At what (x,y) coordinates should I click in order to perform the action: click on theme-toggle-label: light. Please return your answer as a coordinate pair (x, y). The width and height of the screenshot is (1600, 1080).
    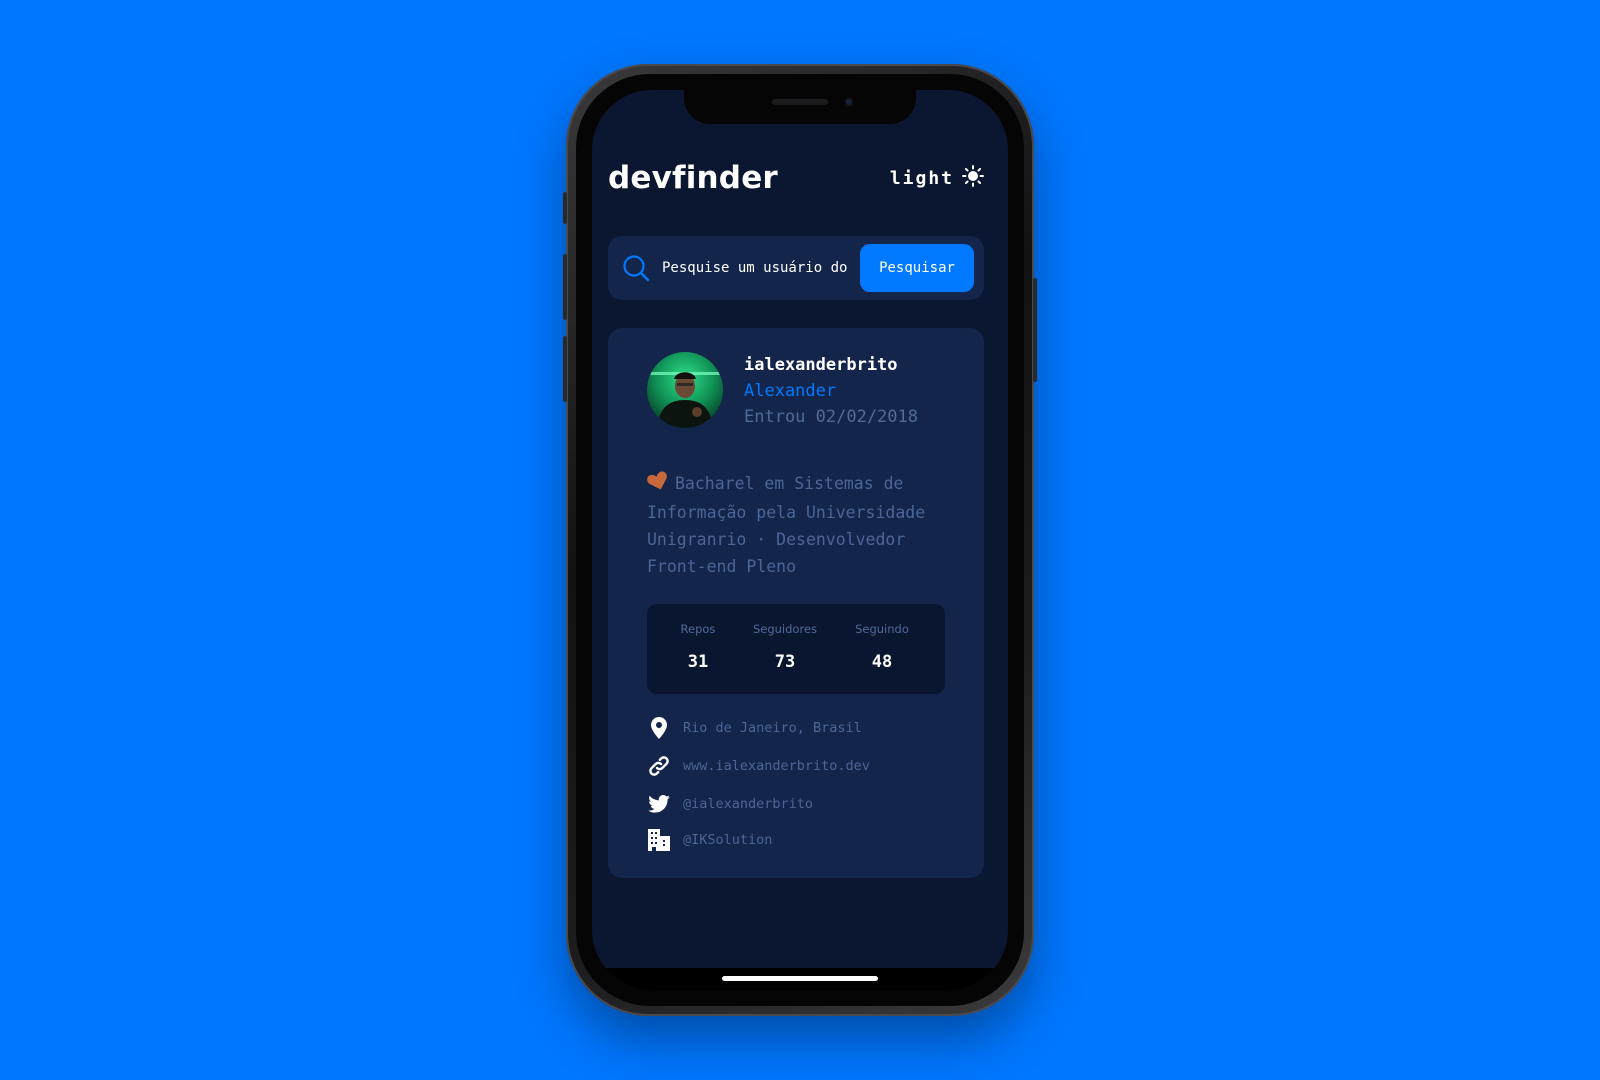
    Looking at the image, I should click on (921, 178).